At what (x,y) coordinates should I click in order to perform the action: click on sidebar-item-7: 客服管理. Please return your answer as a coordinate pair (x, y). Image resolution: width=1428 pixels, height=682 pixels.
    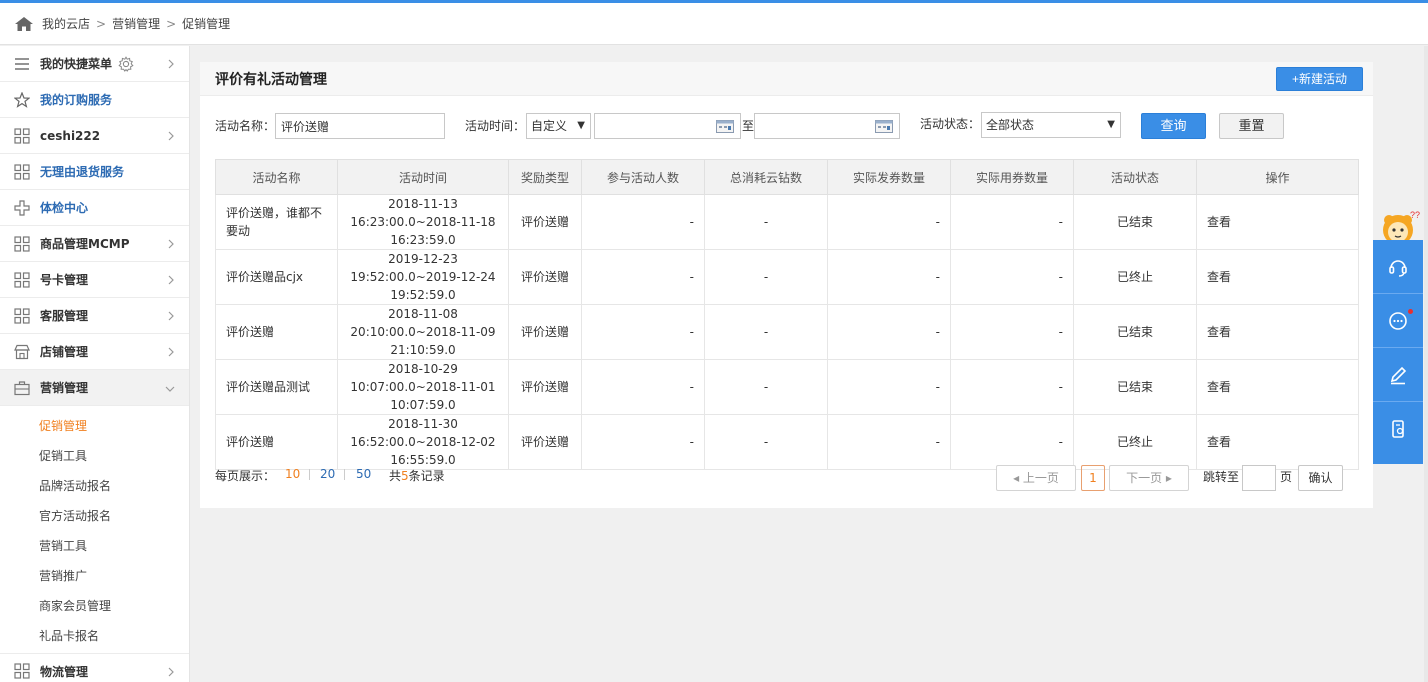
    Looking at the image, I should click on (94, 316).